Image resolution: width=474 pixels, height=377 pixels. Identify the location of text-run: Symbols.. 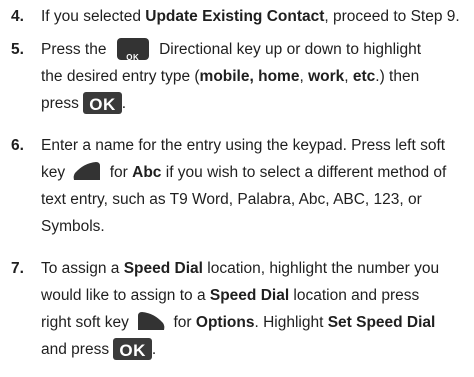
(73, 226).